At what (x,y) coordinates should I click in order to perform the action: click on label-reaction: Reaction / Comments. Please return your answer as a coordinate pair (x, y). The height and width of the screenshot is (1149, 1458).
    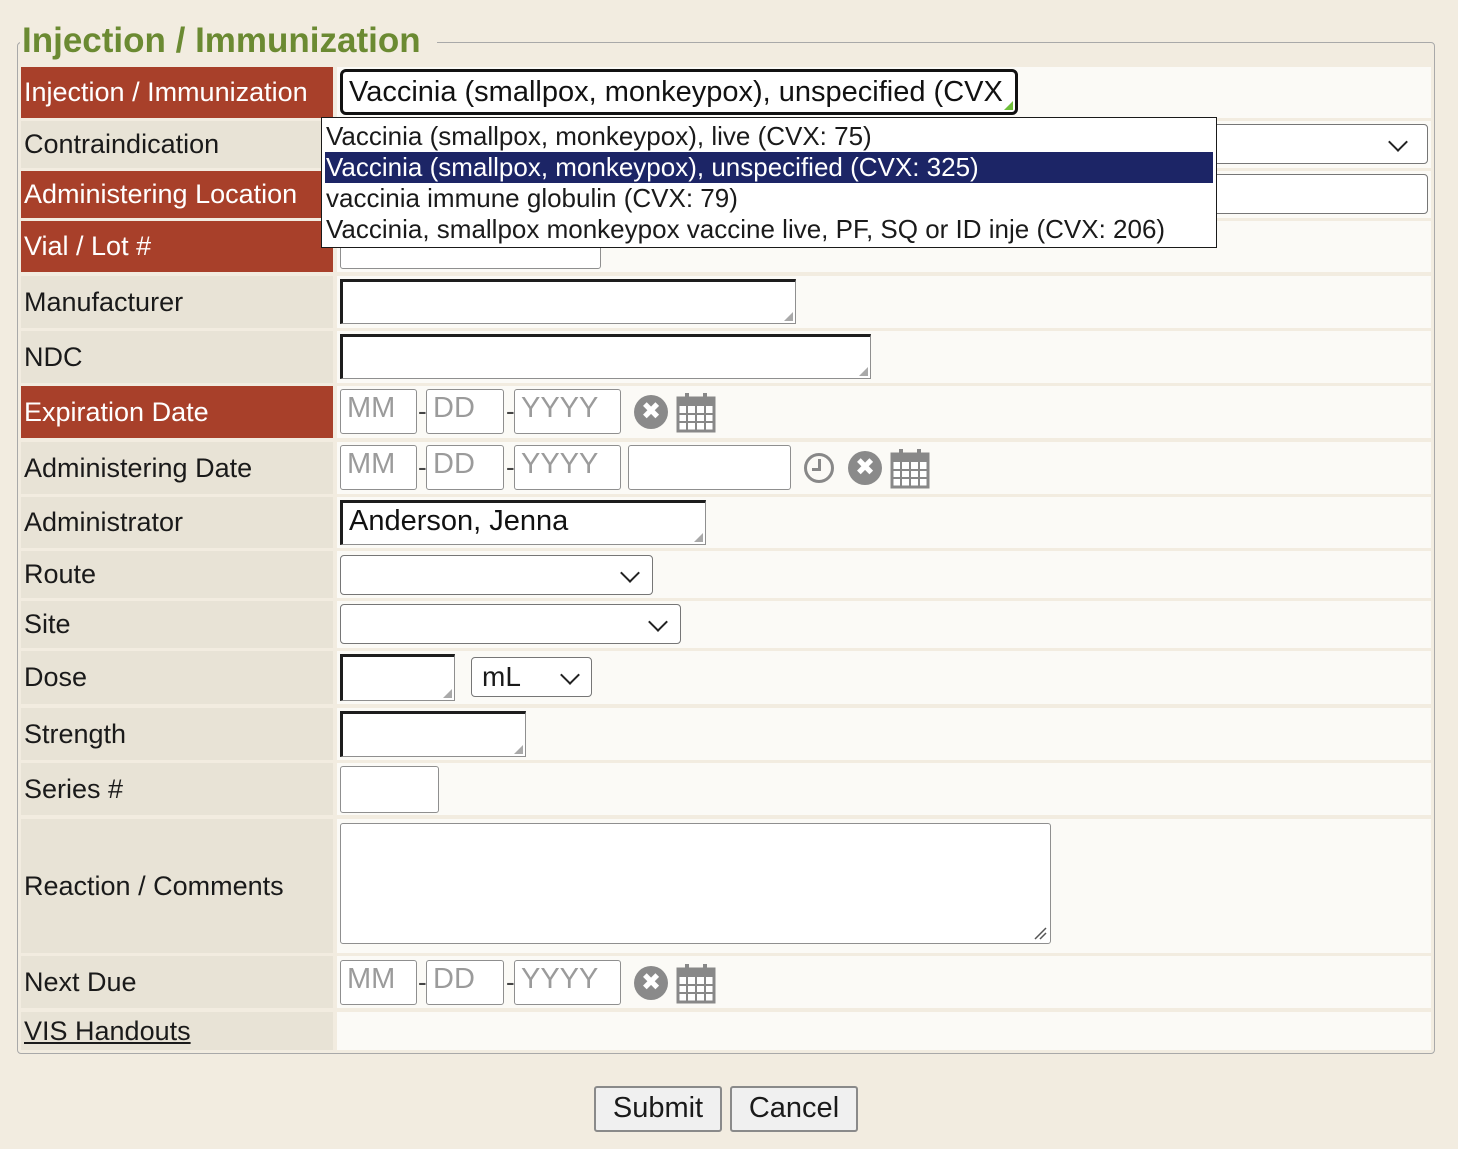
    Looking at the image, I should click on (177, 886).